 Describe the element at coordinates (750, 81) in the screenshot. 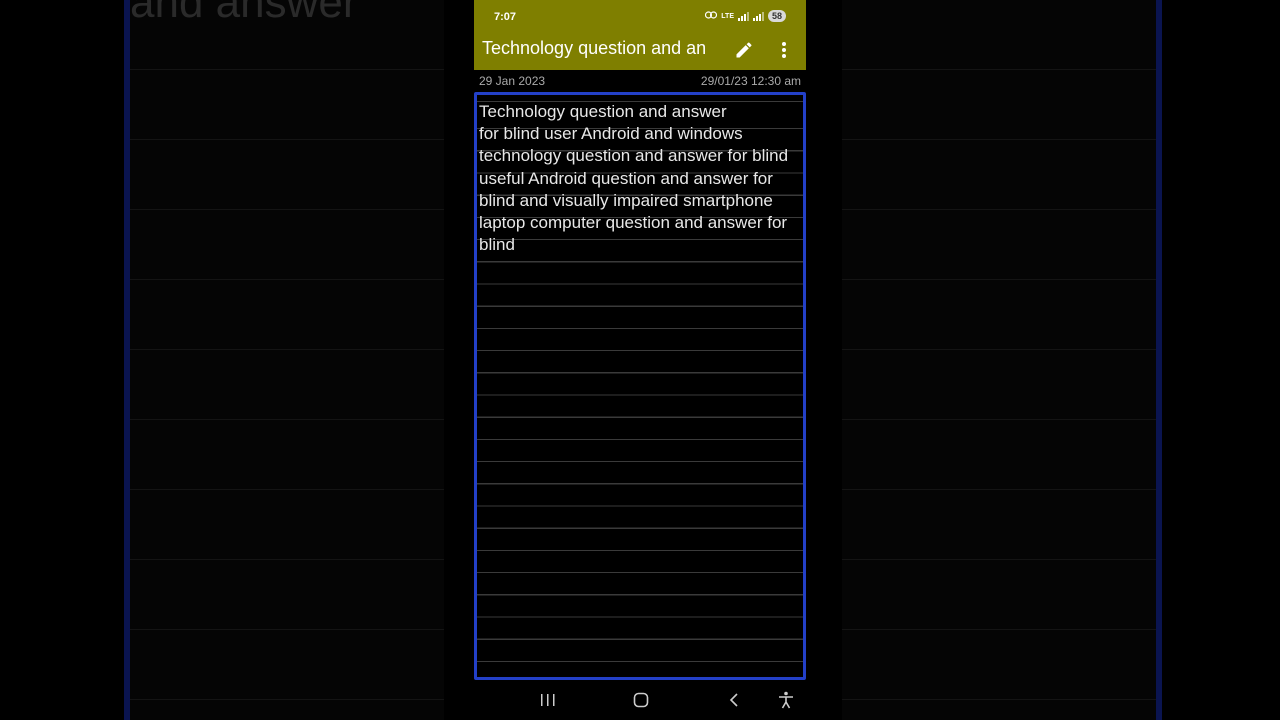

I see `note-modified: 29/01/23 12:30 am` at that location.